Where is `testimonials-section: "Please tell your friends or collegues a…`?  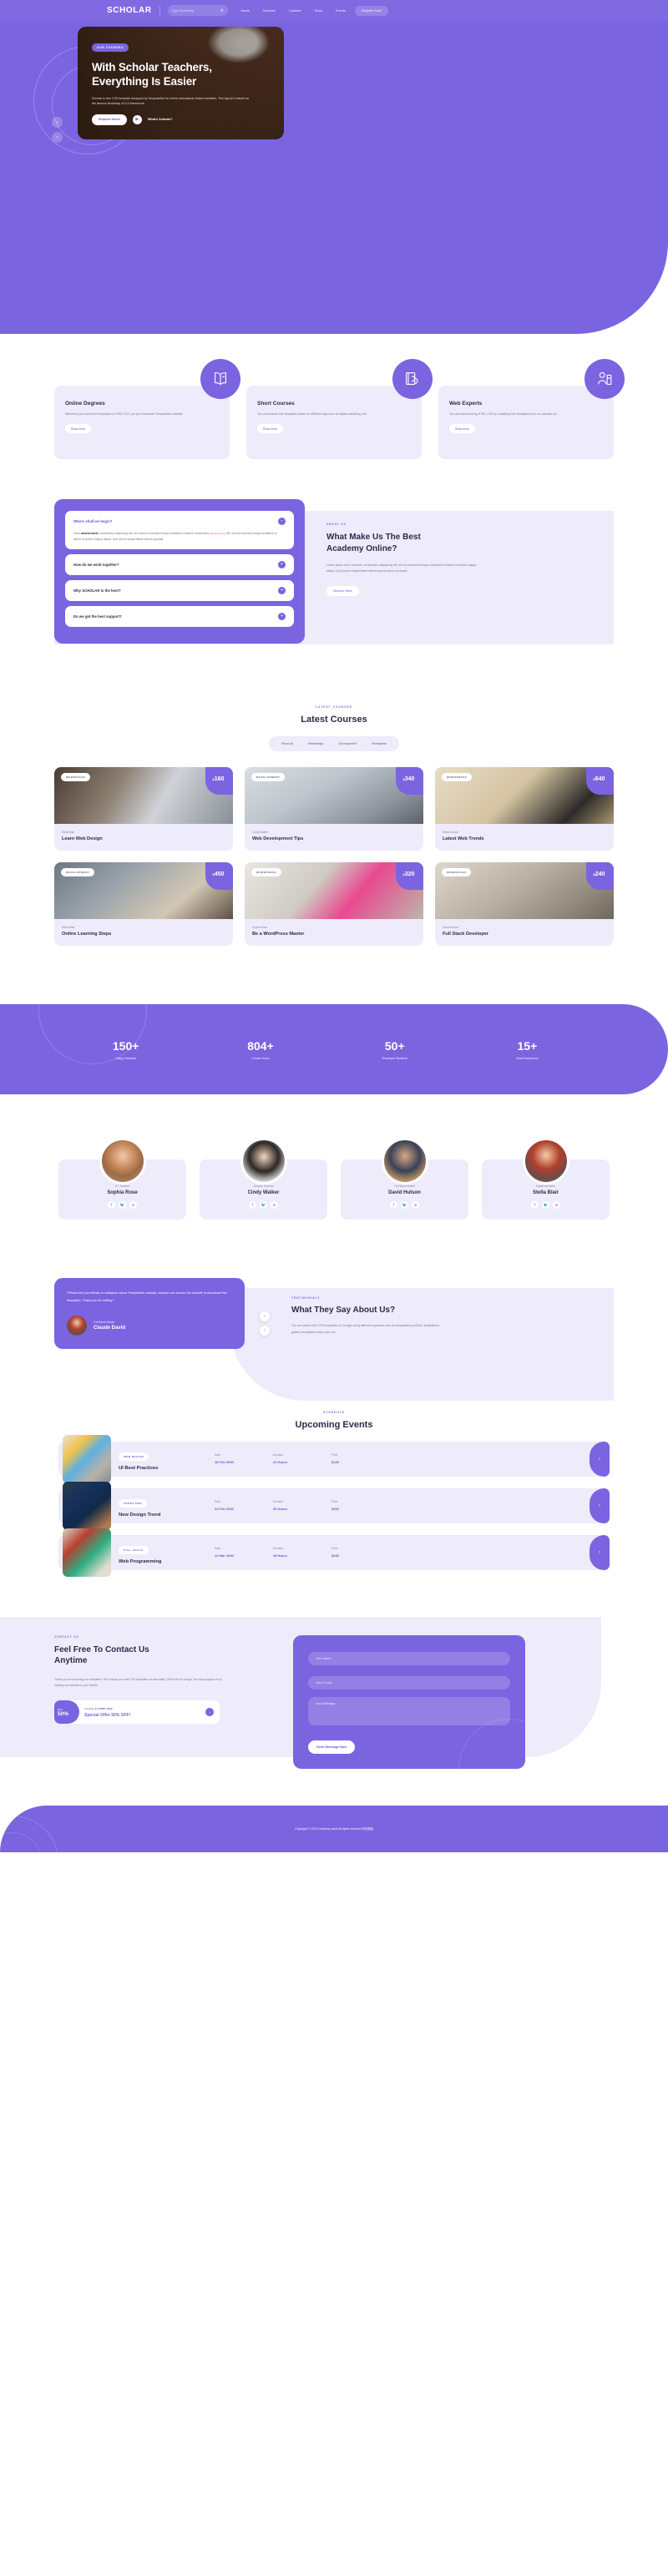
testimonials-section: "Please tell your friends or collegues a… is located at coordinates (334, 1340).